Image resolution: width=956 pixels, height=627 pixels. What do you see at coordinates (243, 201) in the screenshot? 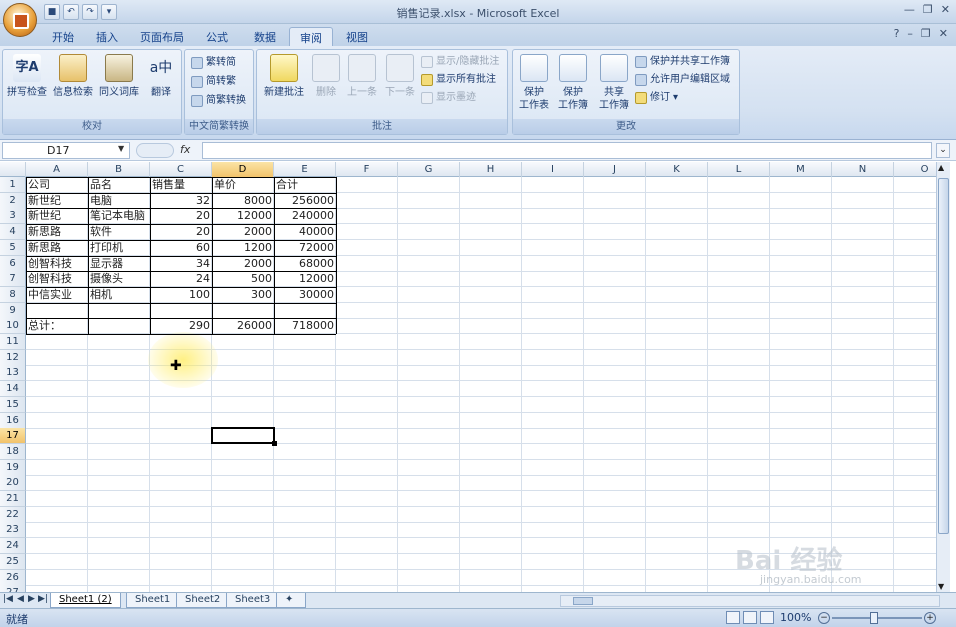
I see `cell-d2: 8000` at bounding box center [243, 201].